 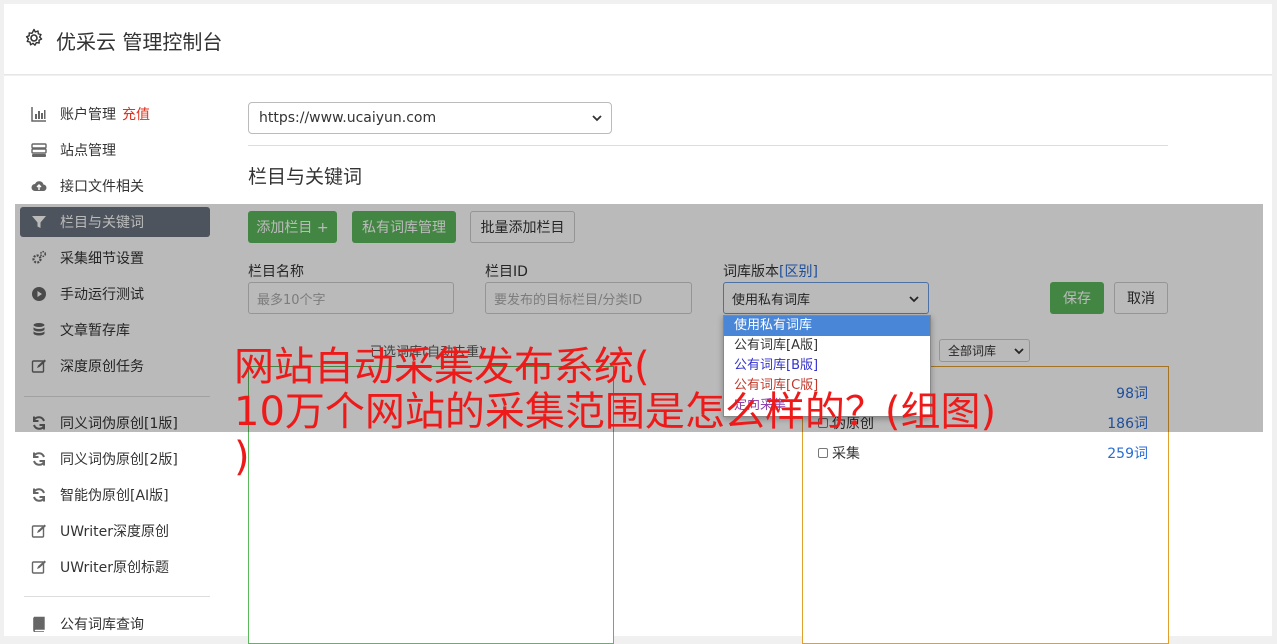 I want to click on cloud-upload-icon, so click(x=39, y=186).